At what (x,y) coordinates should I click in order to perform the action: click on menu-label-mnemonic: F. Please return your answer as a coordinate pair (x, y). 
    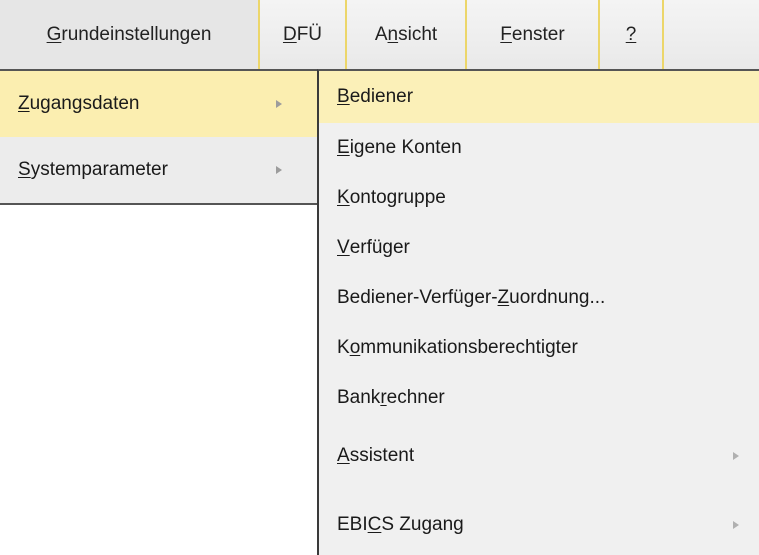
    Looking at the image, I should click on (506, 34).